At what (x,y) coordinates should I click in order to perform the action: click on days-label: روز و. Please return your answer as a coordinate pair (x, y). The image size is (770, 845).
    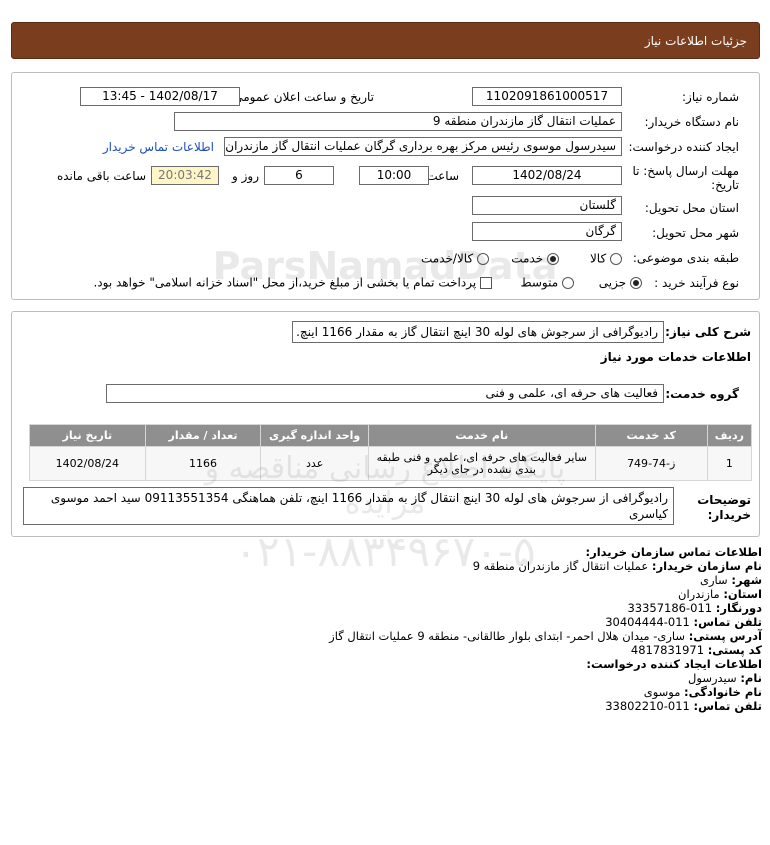
    Looking at the image, I should click on (245, 176).